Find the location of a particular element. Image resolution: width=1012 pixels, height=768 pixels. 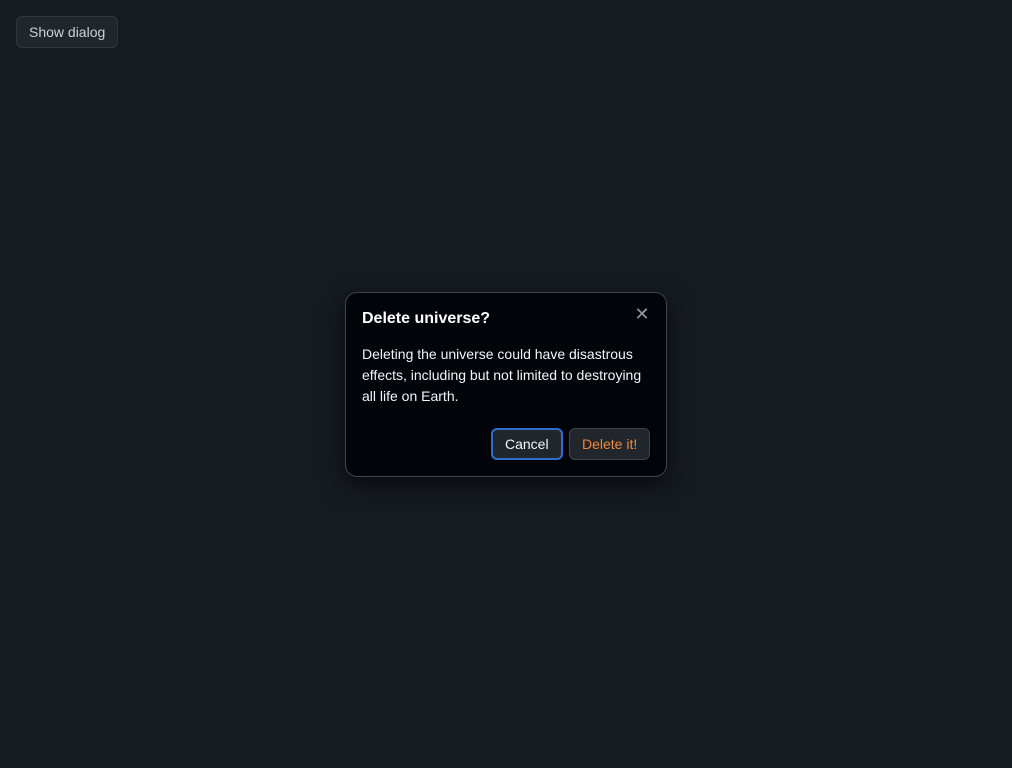

show-dialog-button: Show dialog is located at coordinates (67, 32).